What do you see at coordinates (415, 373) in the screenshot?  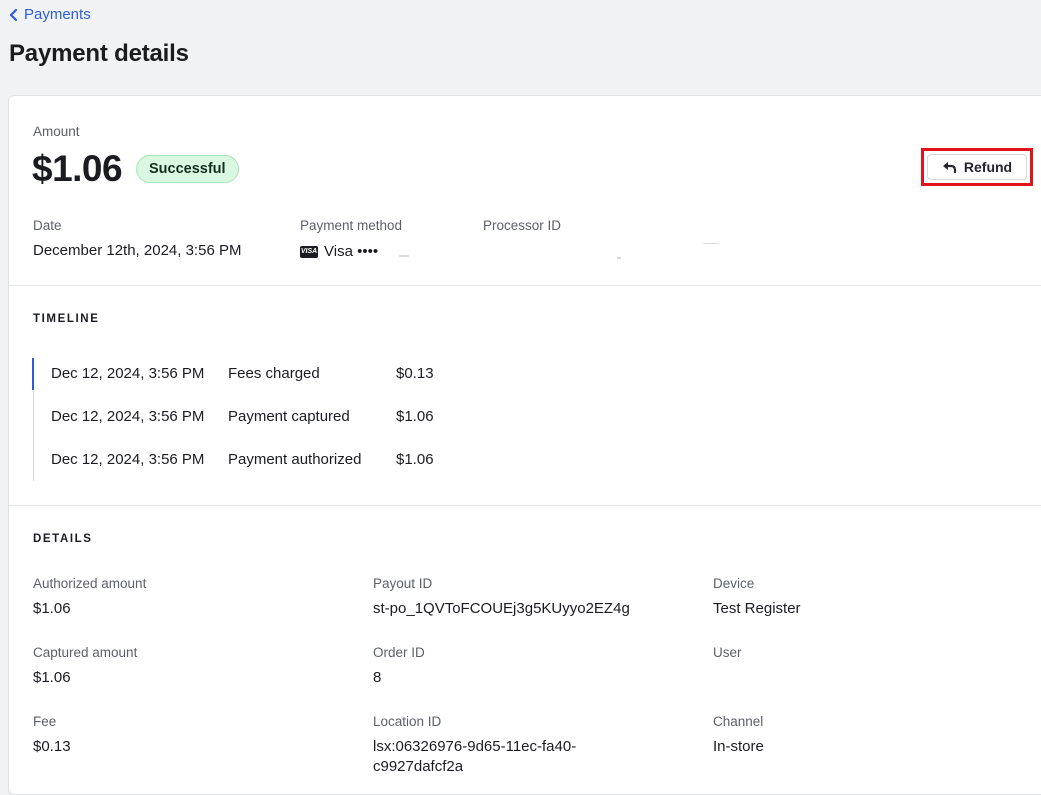 I see `timeline-amount: $0.13` at bounding box center [415, 373].